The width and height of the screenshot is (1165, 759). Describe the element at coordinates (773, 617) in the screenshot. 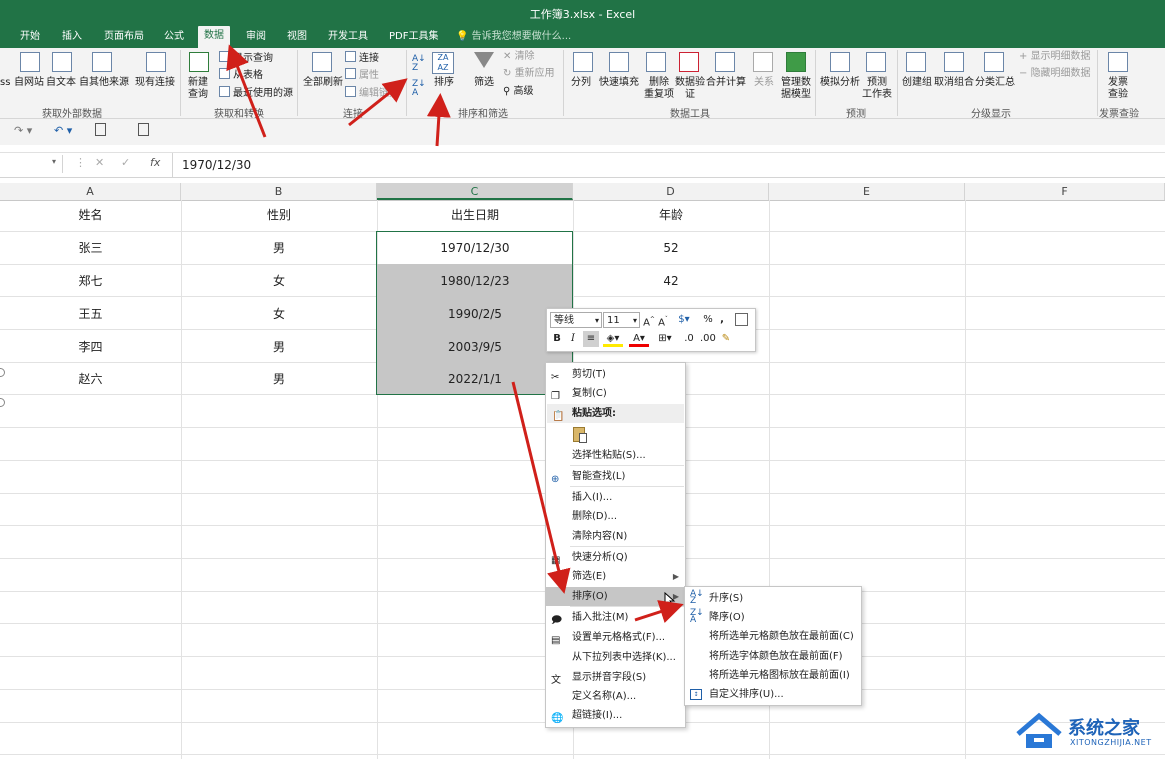

I see `submenu-item-sort-descending: Z↓ A 降序(O)` at that location.